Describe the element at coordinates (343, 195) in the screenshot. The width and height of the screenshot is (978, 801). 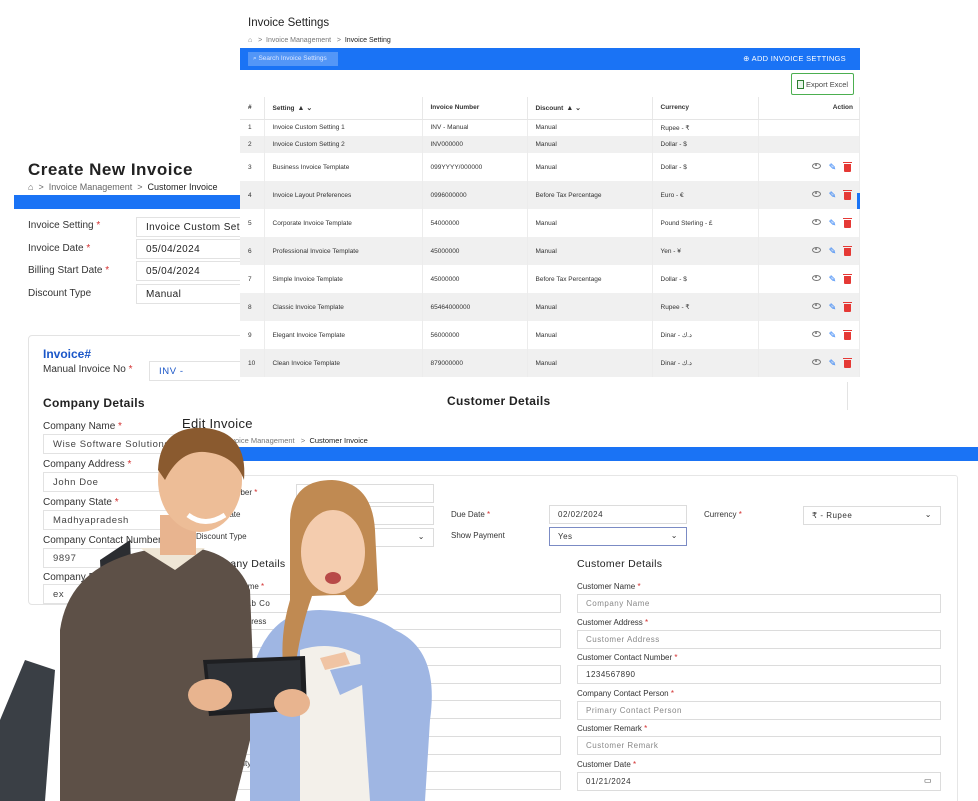
I see `table-cell-setting: Invoice Layout Preferences` at that location.